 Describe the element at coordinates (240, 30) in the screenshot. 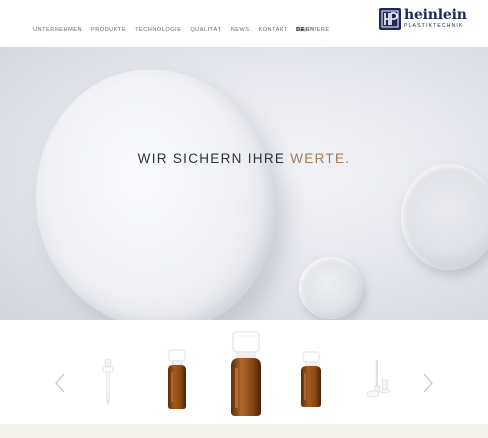

I see `nav-news: NEWS` at that location.